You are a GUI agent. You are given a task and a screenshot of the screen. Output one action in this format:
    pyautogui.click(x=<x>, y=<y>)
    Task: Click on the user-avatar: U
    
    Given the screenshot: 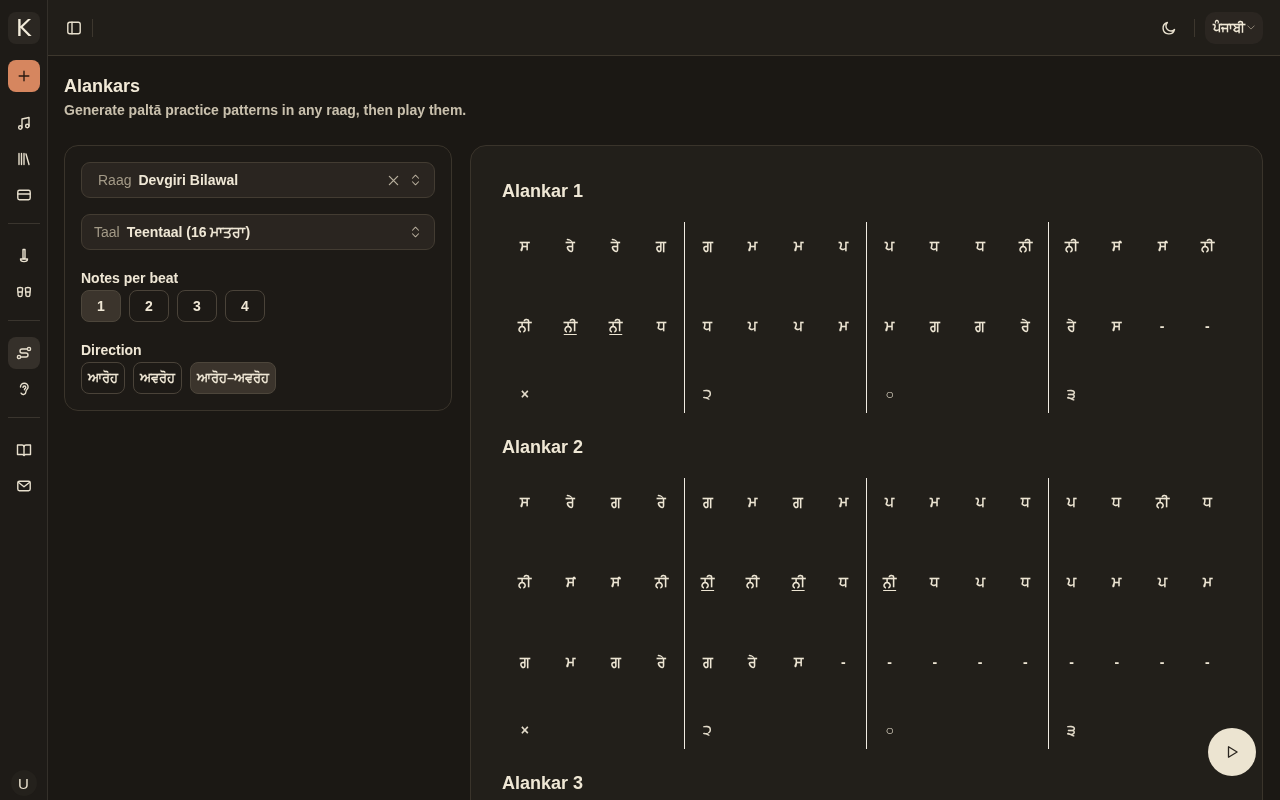 What is the action you would take?
    pyautogui.click(x=23, y=783)
    